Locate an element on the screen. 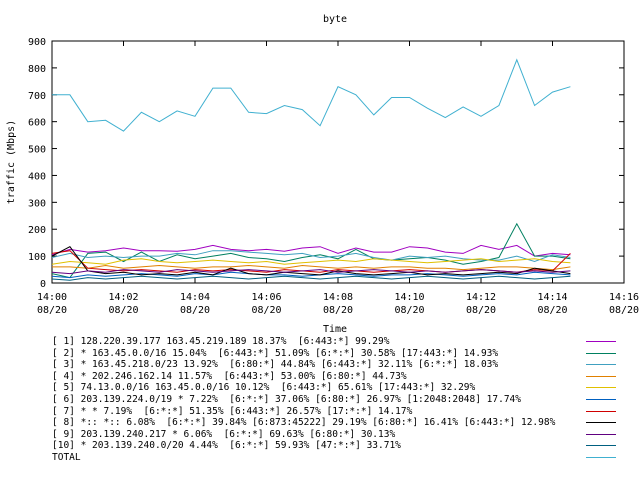  y-tick-label: 400 is located at coordinates (37, 176).